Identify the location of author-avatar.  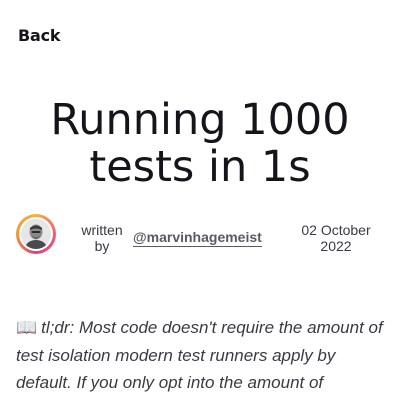
(36, 234).